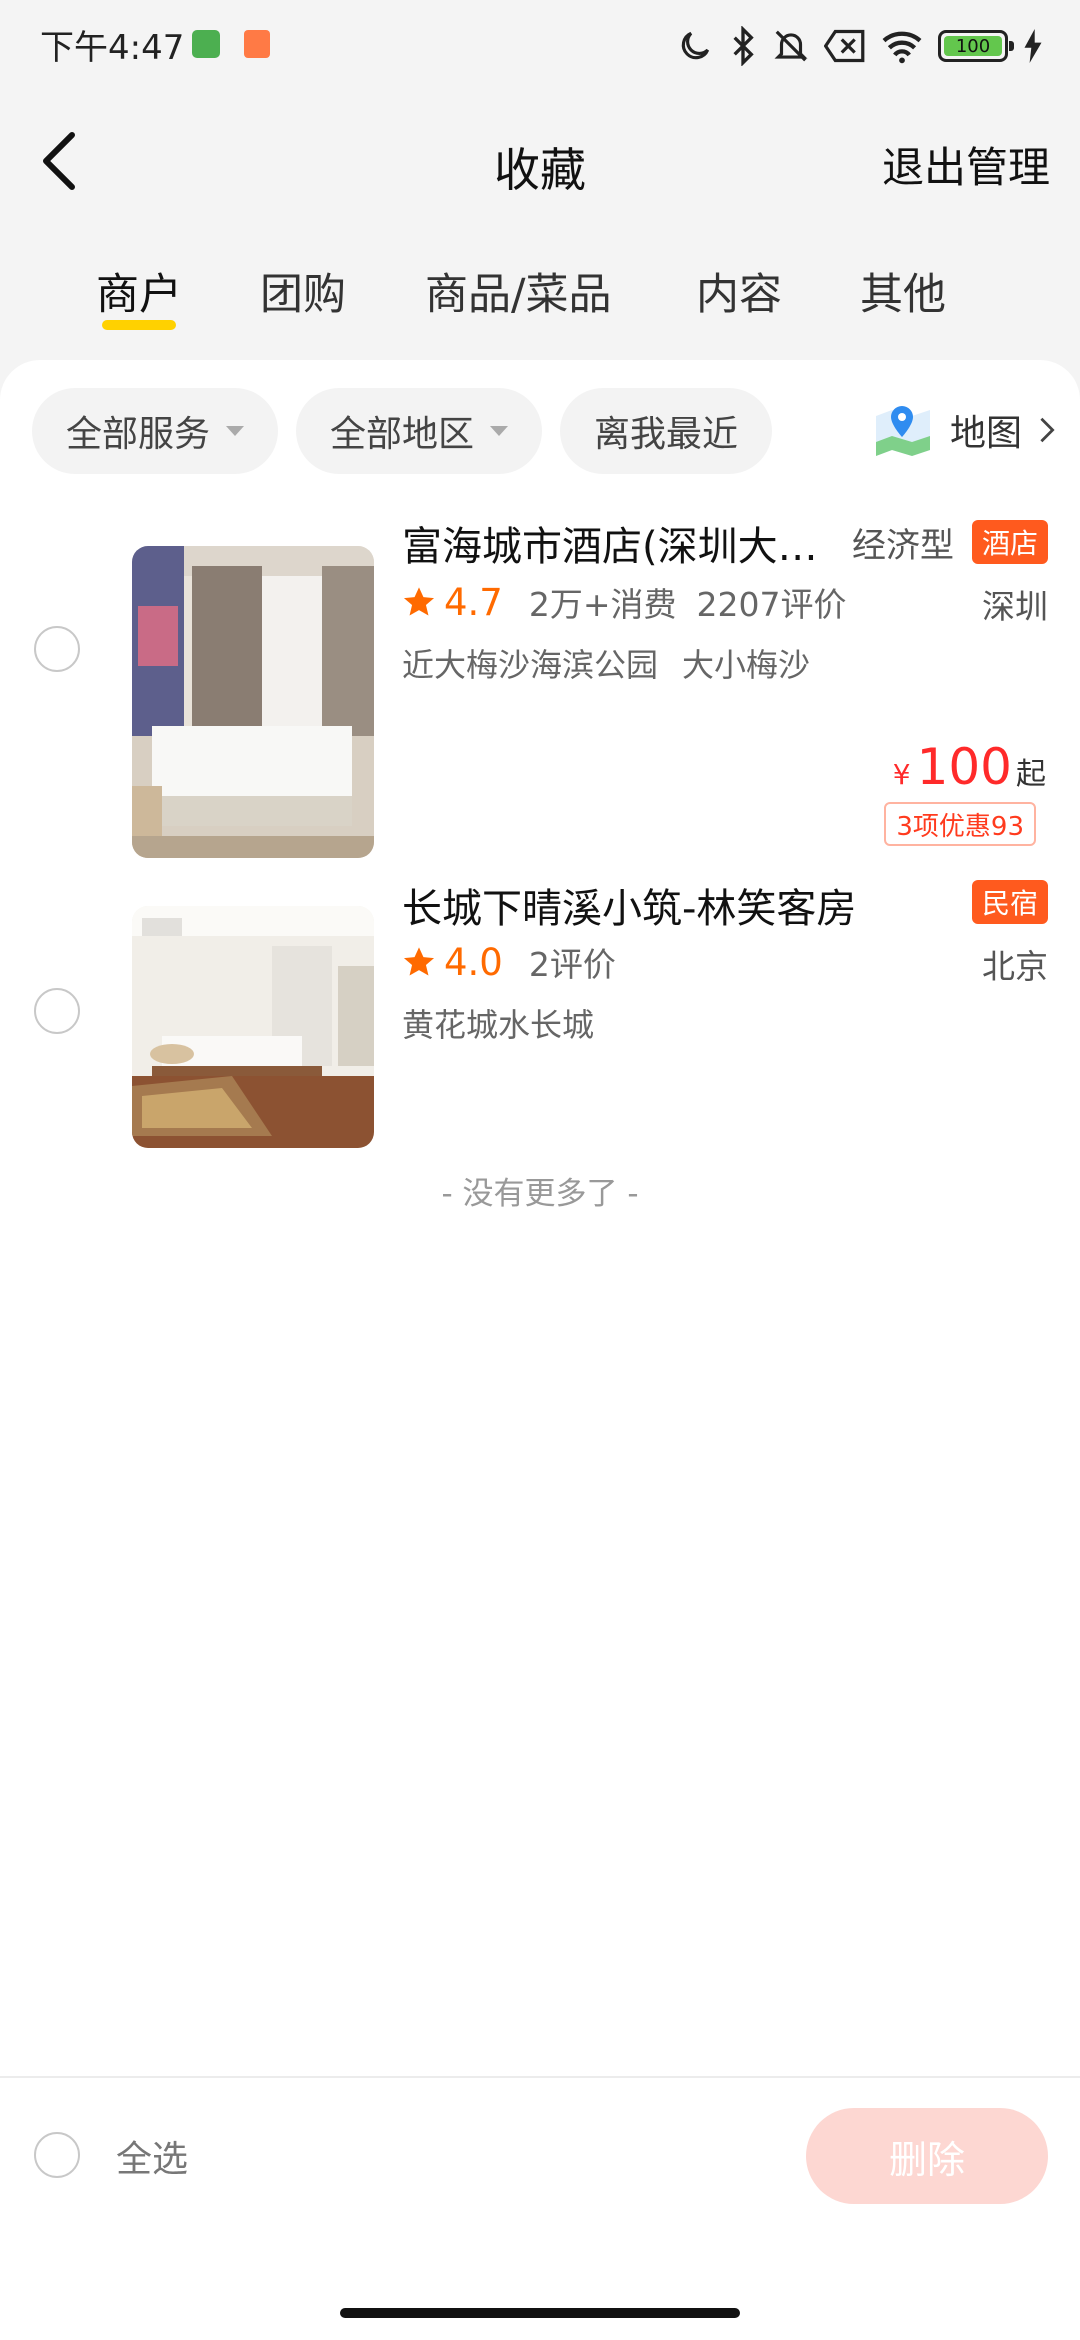 The height and width of the screenshot is (2340, 1080). Describe the element at coordinates (540, 2313) in the screenshot. I see `home-indicator` at that location.